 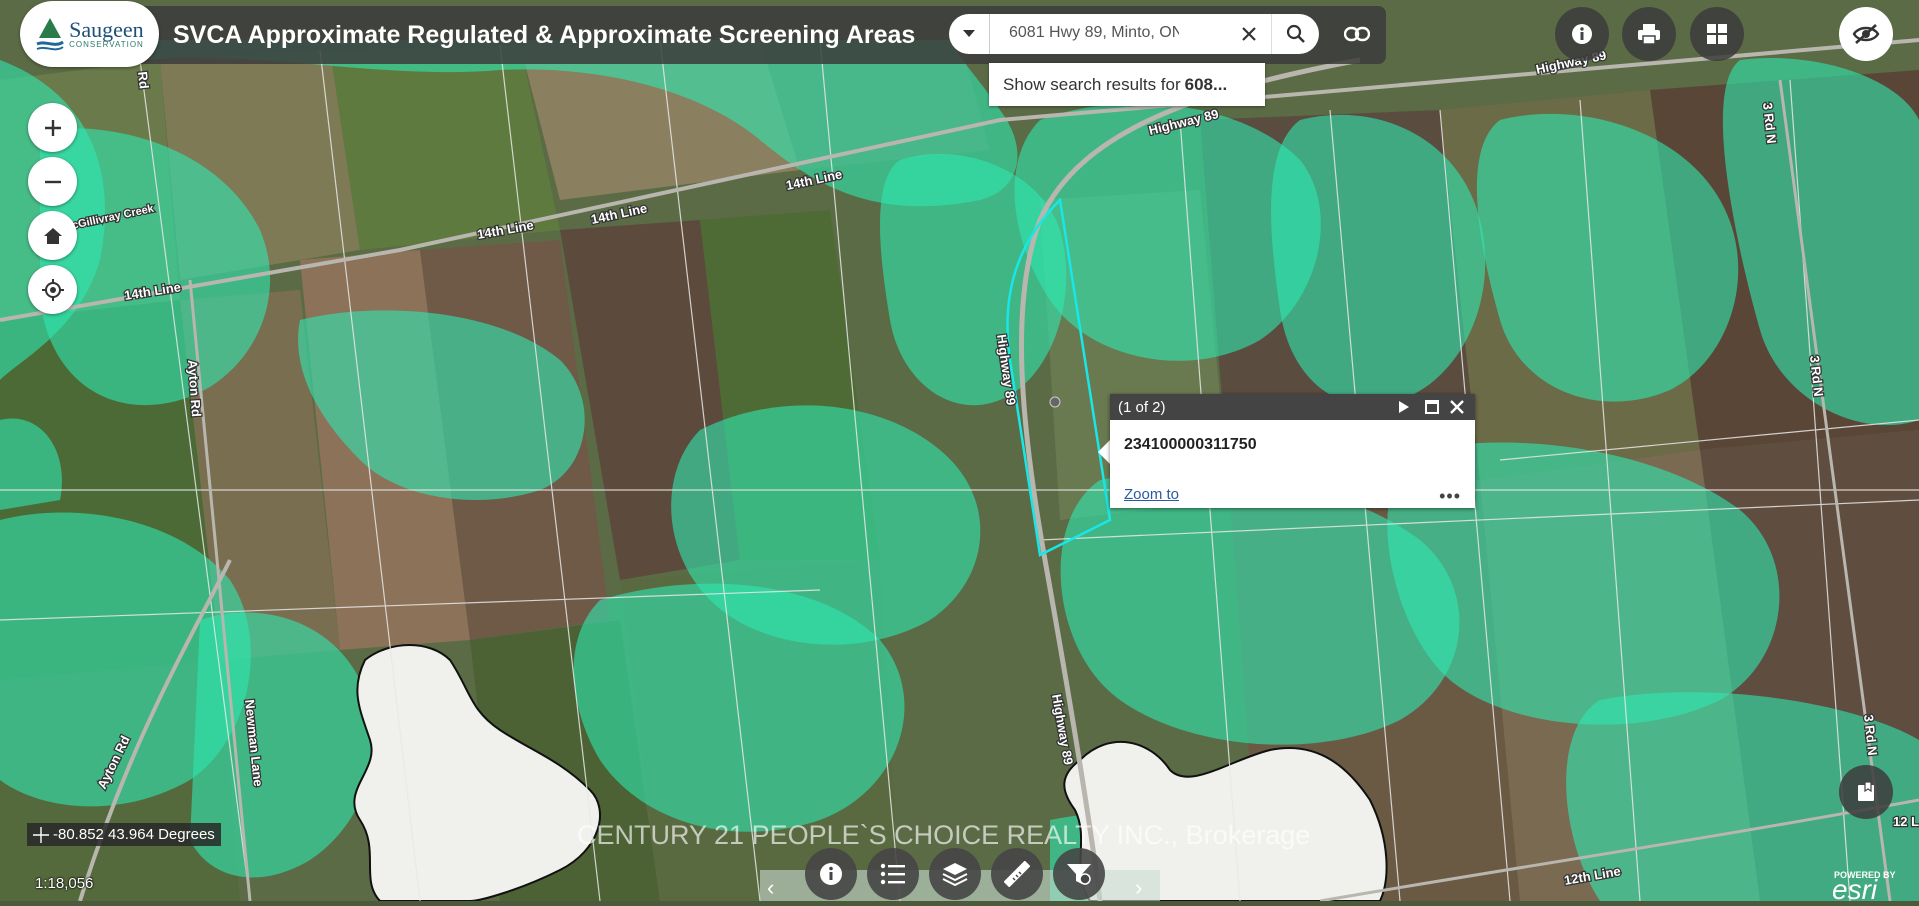 What do you see at coordinates (64, 883) in the screenshot?
I see `scale-text: 1:18,056` at bounding box center [64, 883].